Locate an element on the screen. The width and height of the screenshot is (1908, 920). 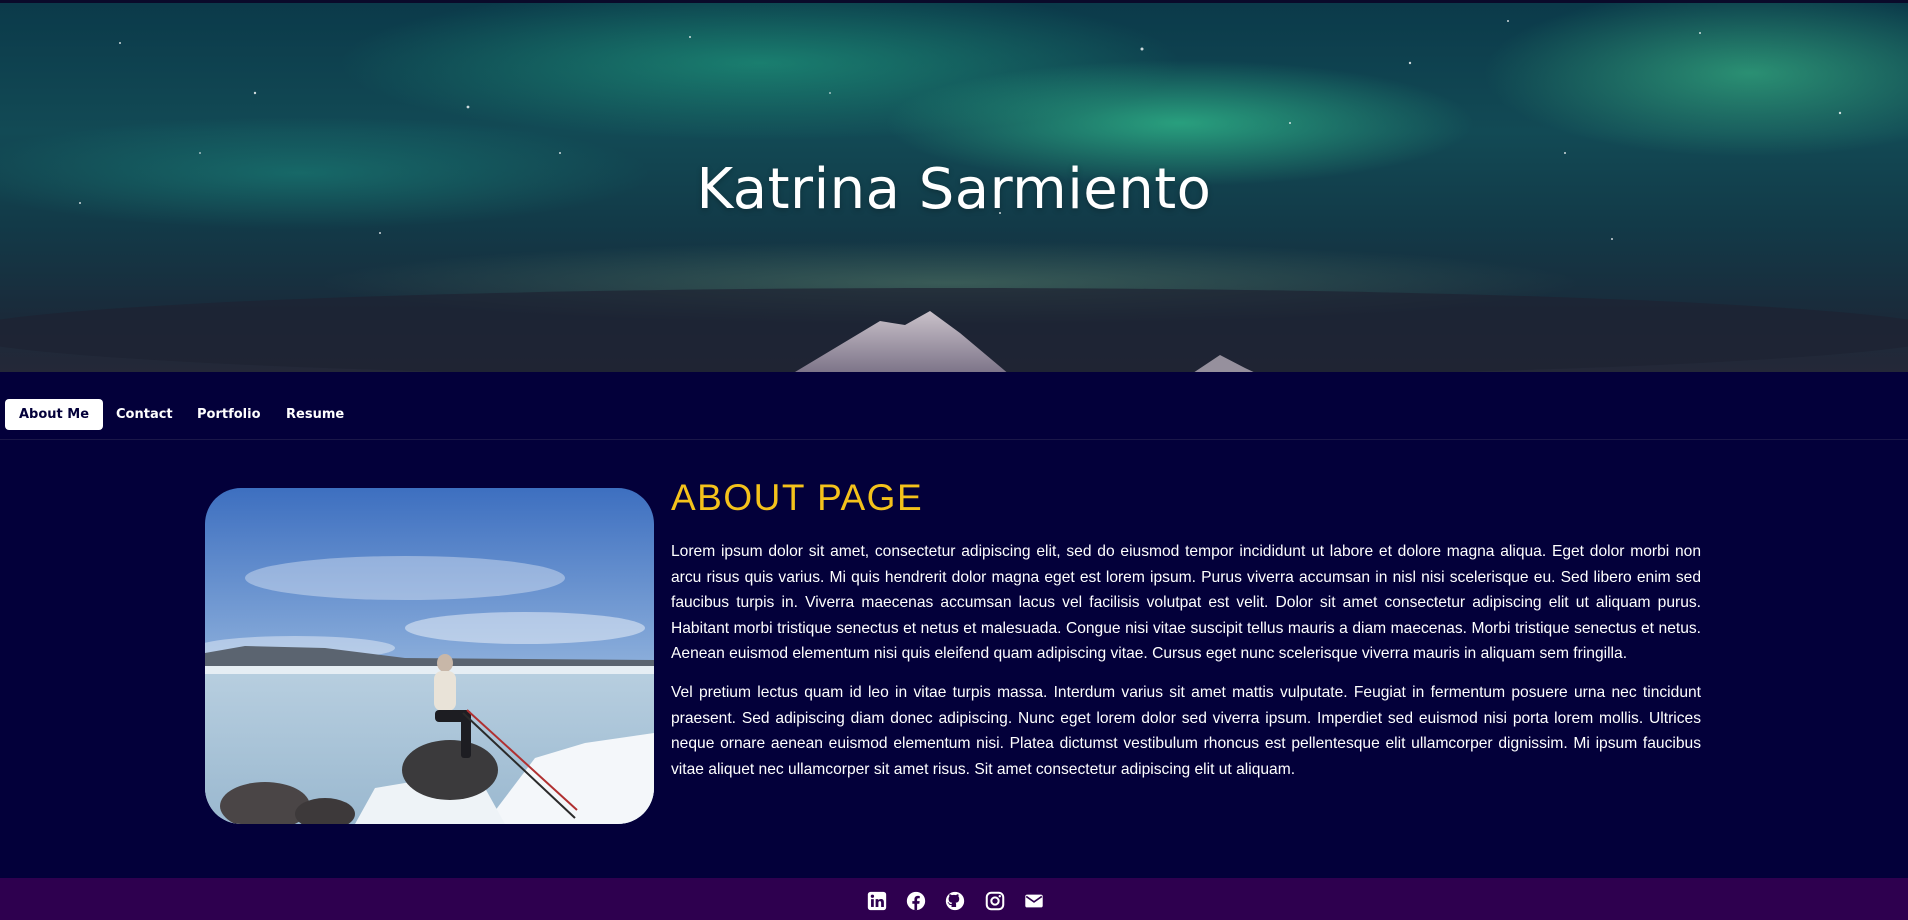
github-icon is located at coordinates (955, 901).